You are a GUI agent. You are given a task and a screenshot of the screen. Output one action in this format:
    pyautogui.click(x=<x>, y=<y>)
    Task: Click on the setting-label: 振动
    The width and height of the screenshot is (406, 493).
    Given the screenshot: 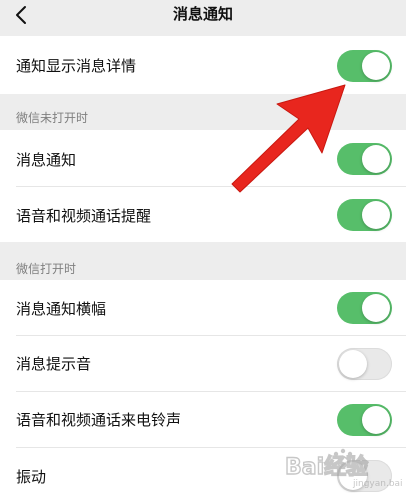 What is the action you would take?
    pyautogui.click(x=31, y=477)
    